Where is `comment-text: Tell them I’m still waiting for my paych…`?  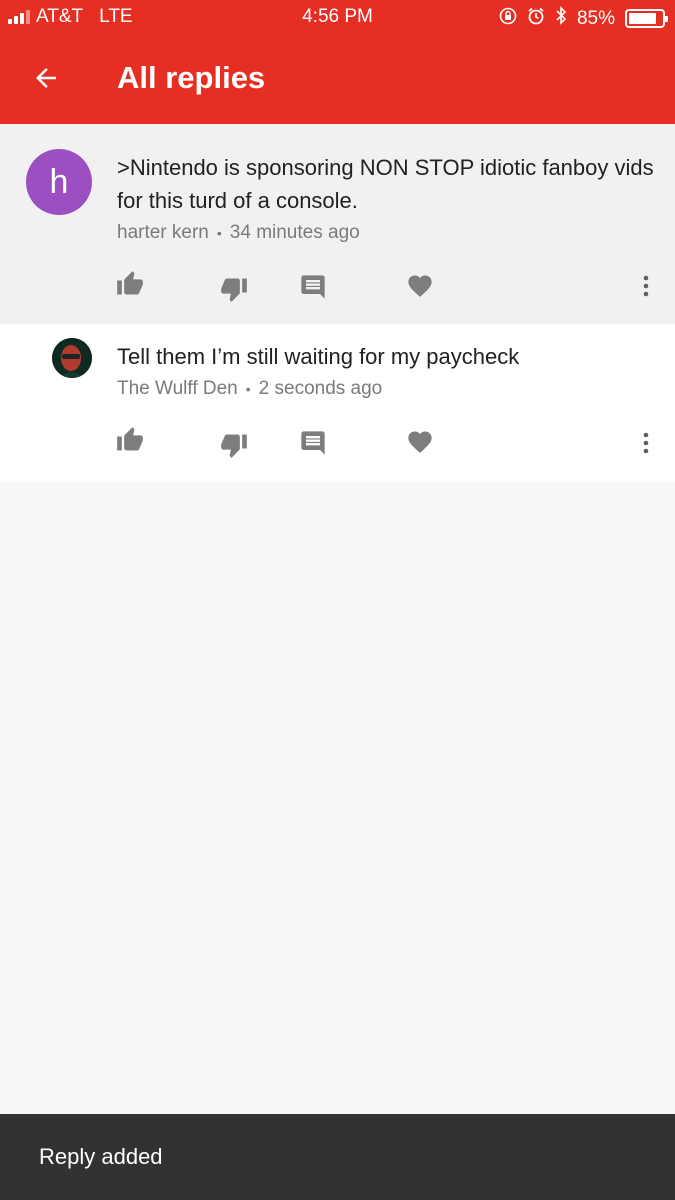
comment-text: Tell them I’m still waiting for my paych… is located at coordinates (318, 356).